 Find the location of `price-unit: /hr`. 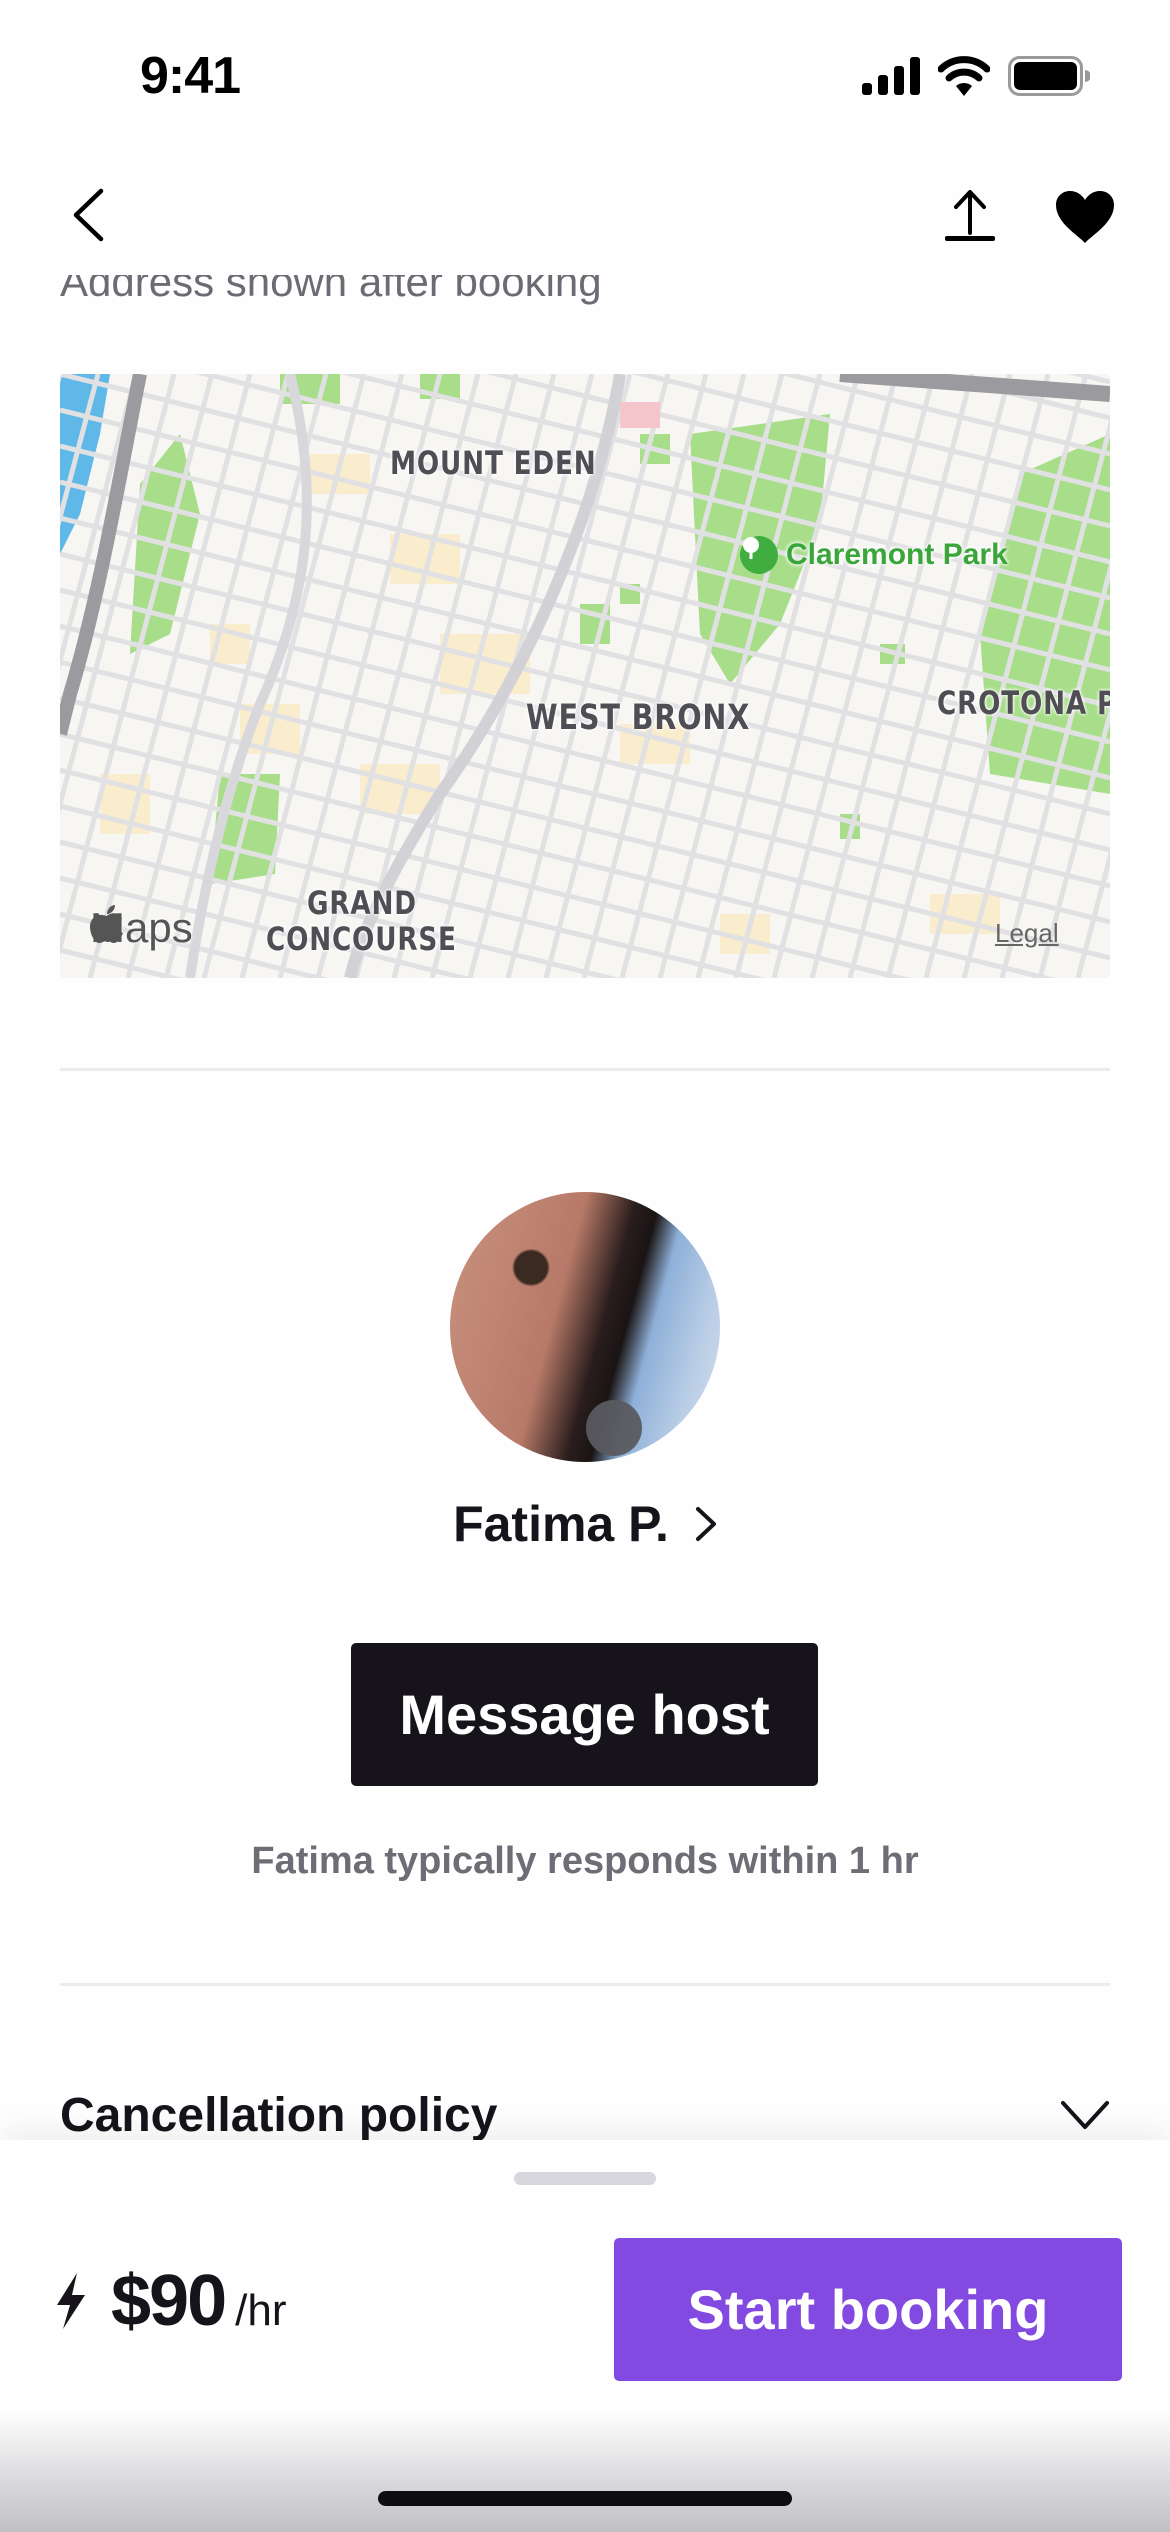

price-unit: /hr is located at coordinates (261, 2310).